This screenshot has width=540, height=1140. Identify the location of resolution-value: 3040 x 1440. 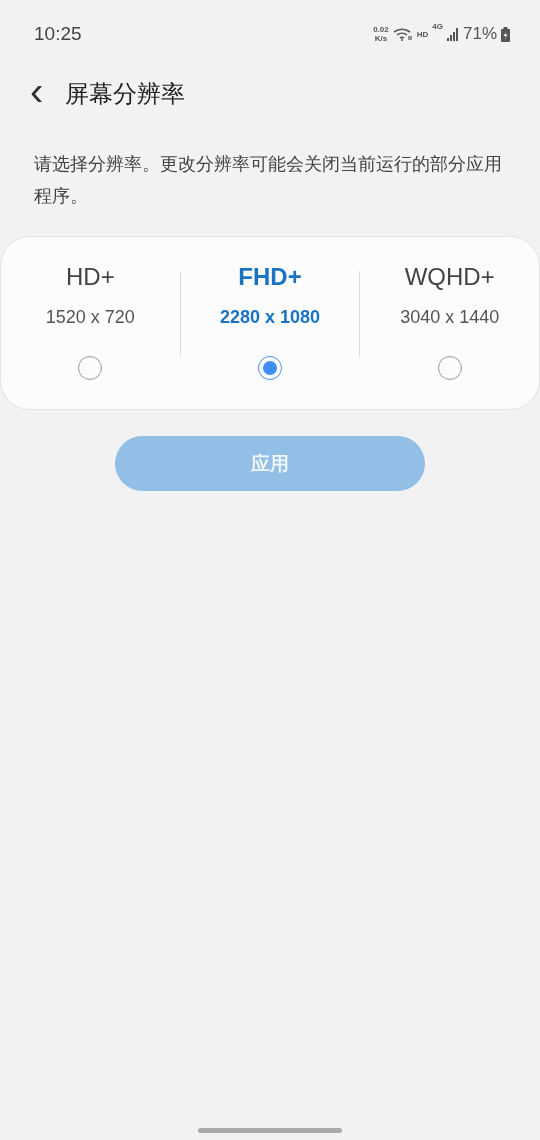
(450, 317).